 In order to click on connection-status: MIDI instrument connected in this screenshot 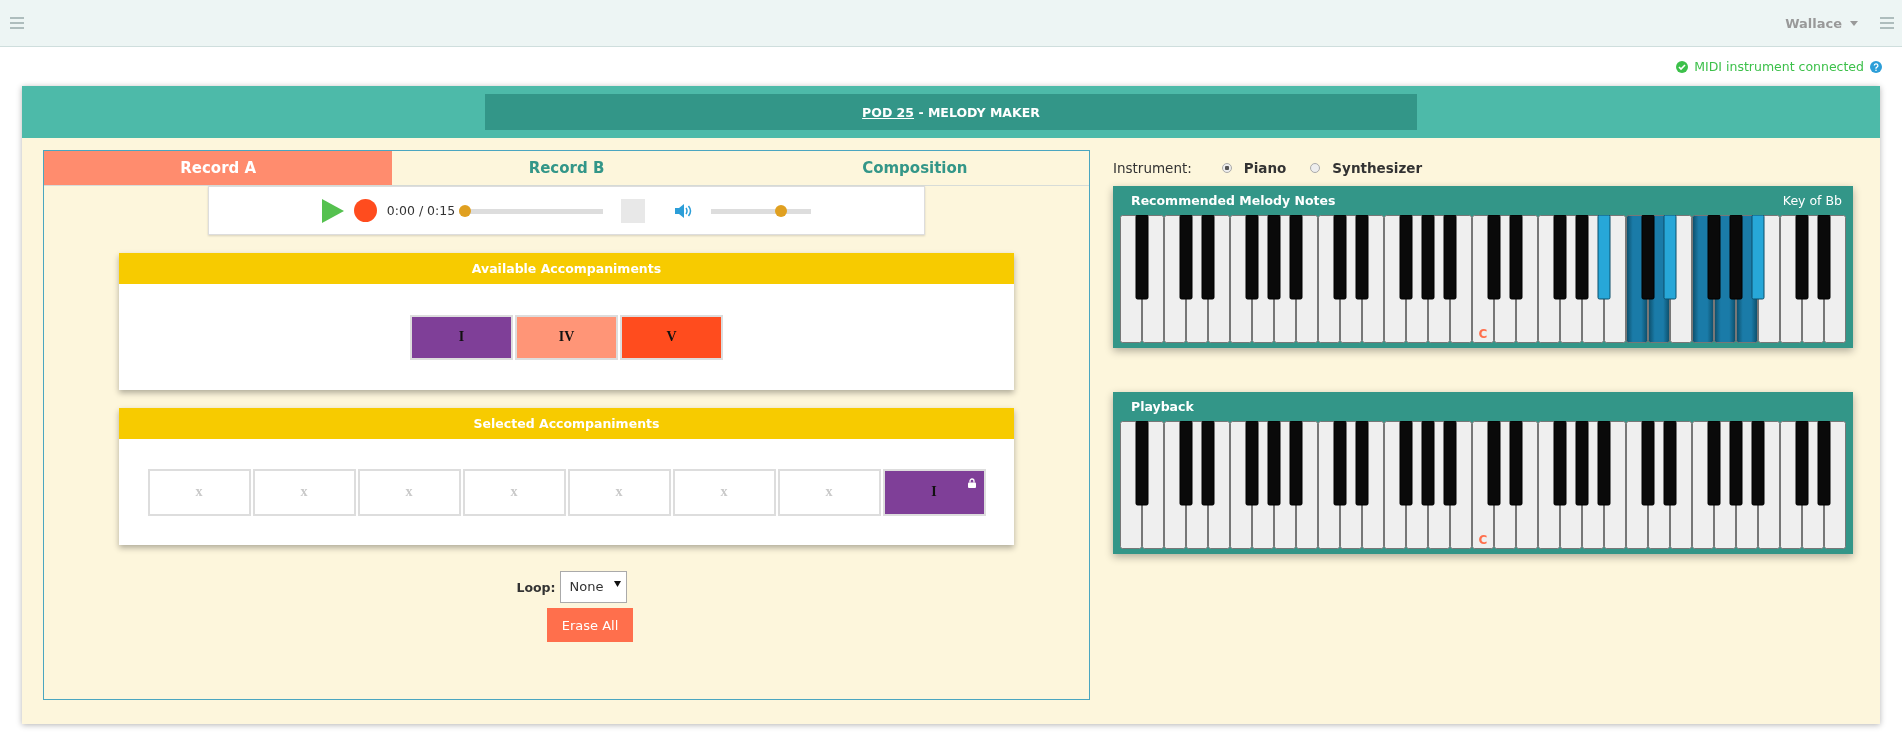, I will do `click(1779, 66)`.